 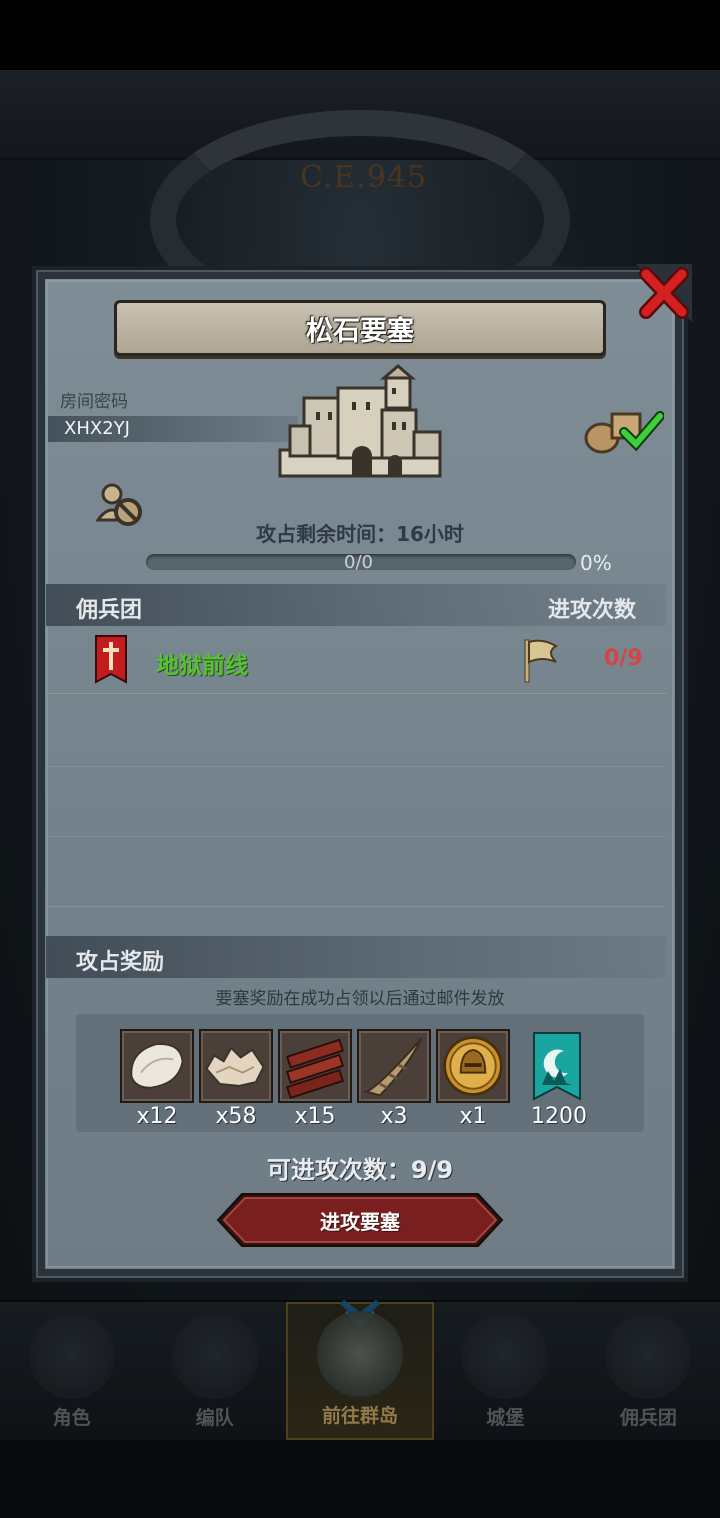 I want to click on attack-fortress-button: 进攻要塞, so click(x=360, y=1220).